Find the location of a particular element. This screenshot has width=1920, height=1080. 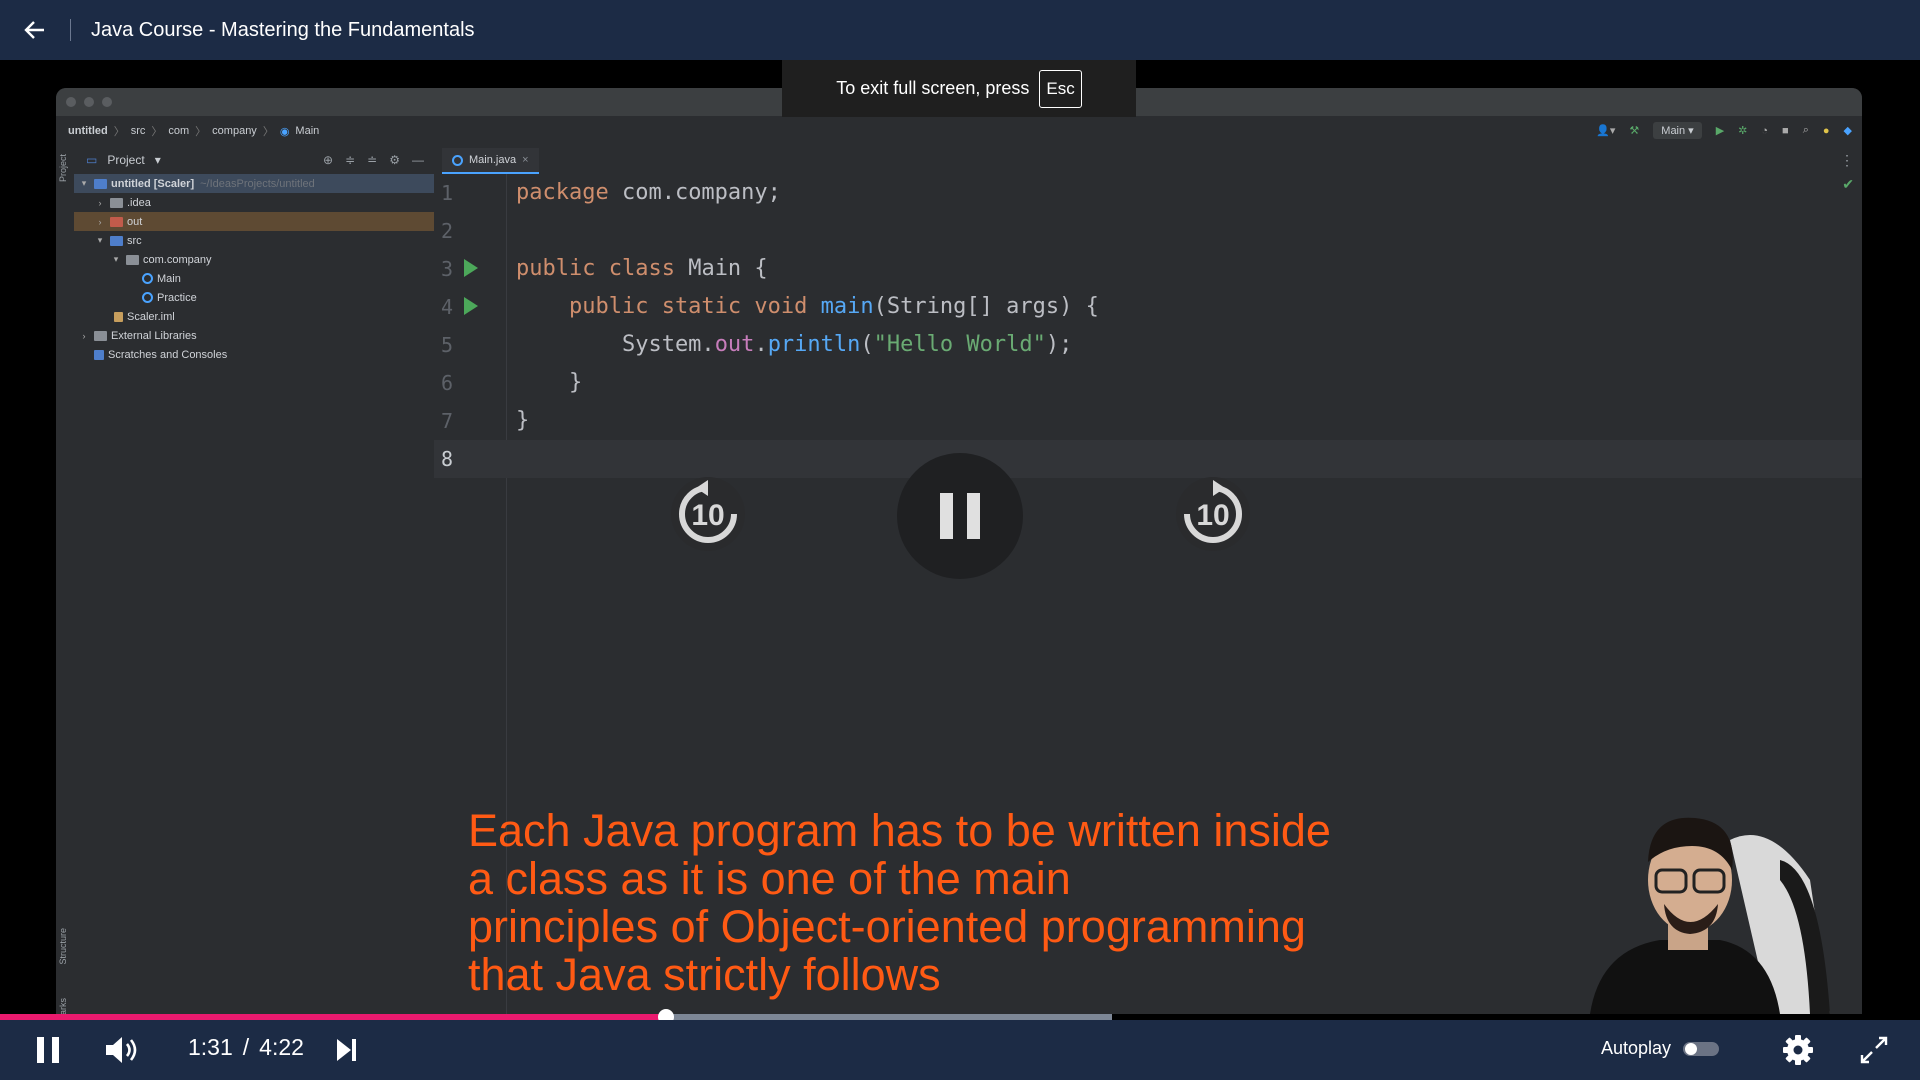

editor-tab-bar: Main.java × ⋮ is located at coordinates (1148, 160).